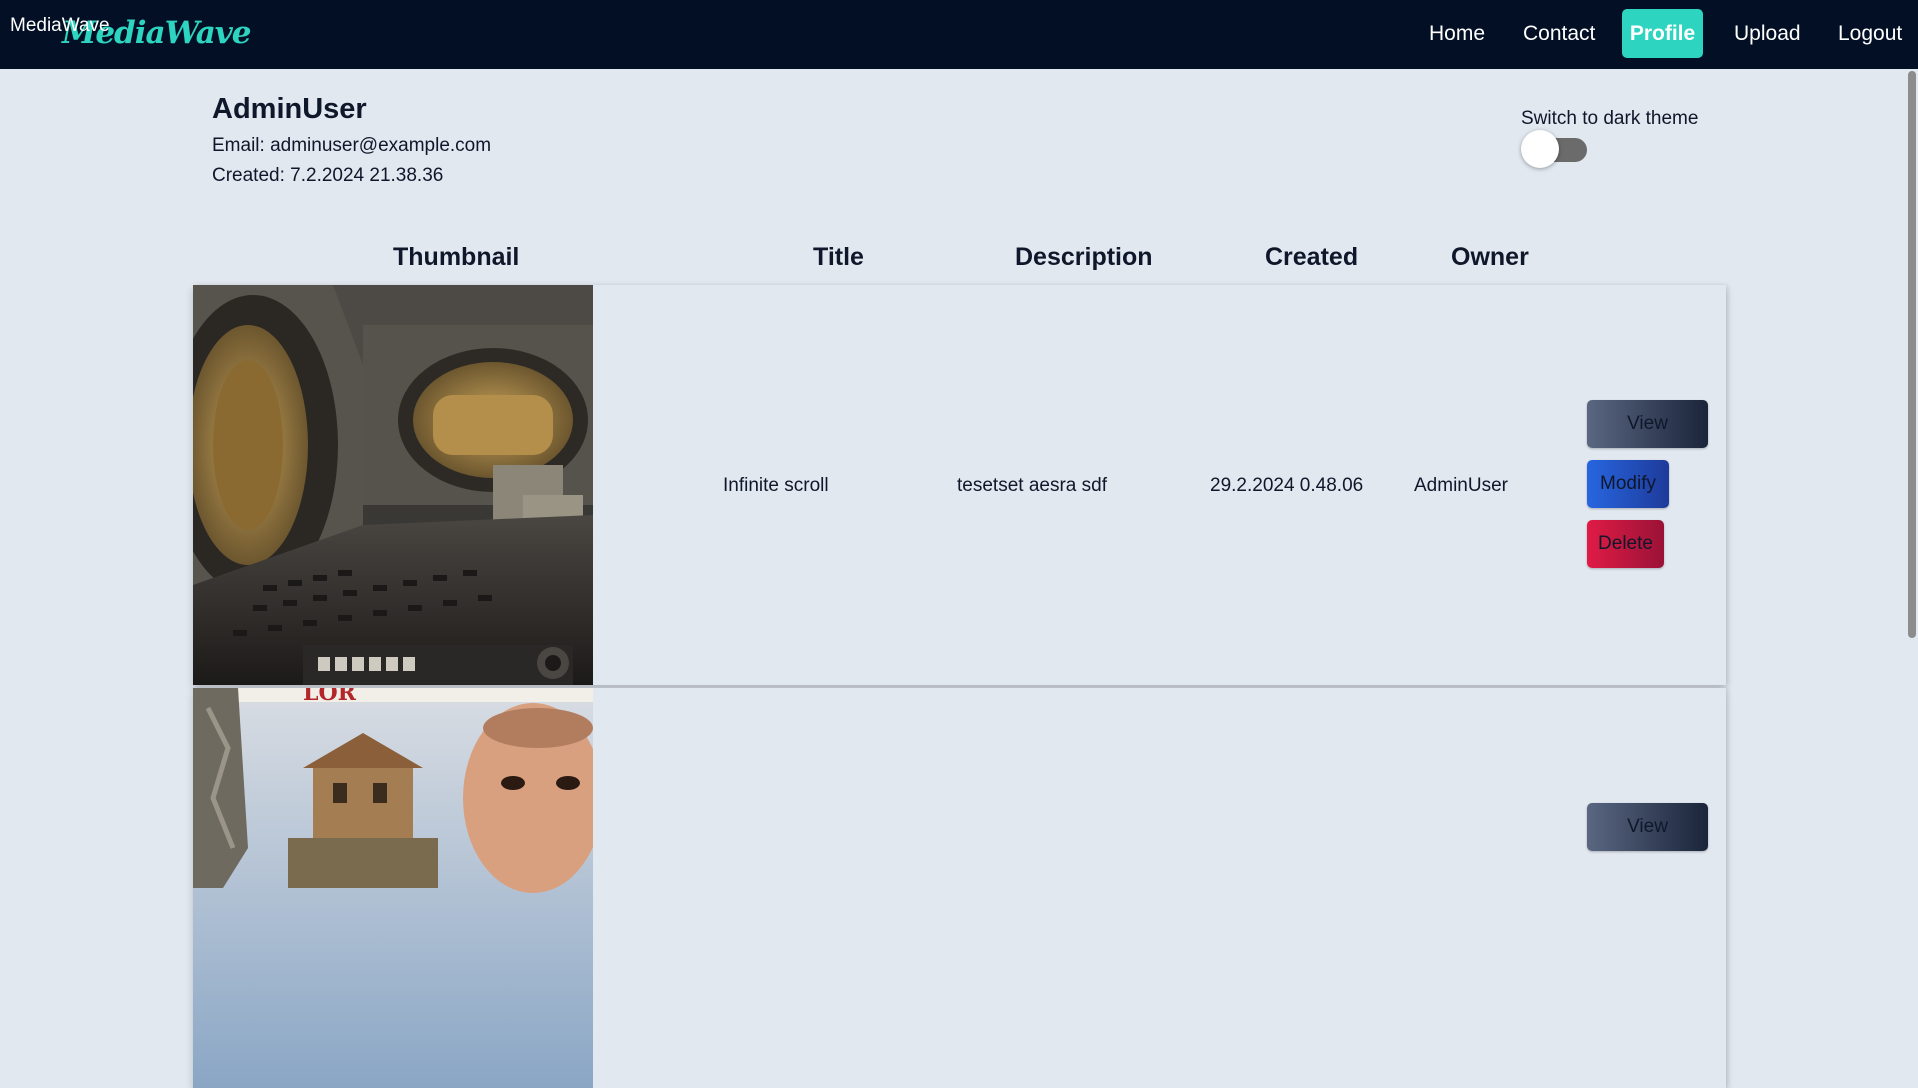  What do you see at coordinates (776, 485) in the screenshot?
I see `row-title: Infinite scroll` at bounding box center [776, 485].